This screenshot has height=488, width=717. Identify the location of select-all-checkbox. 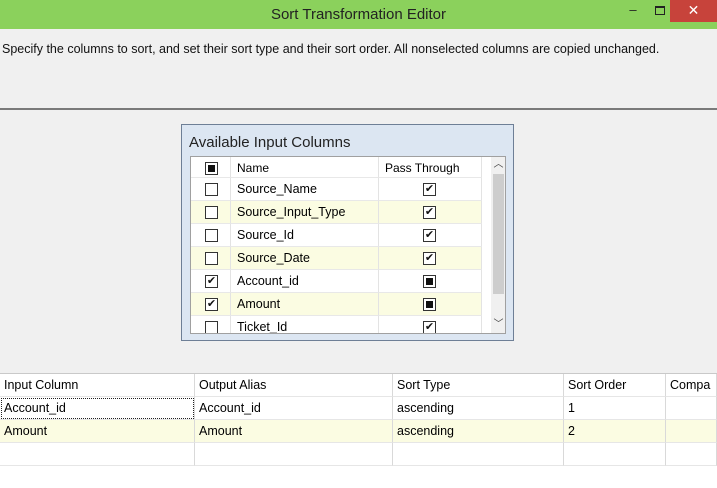
(211, 168).